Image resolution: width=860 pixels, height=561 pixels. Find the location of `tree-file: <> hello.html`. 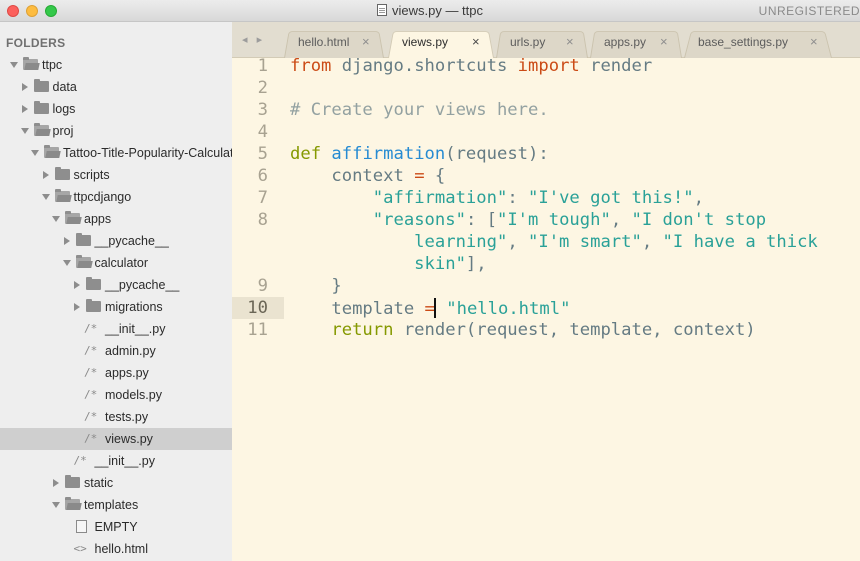

tree-file: <> hello.html is located at coordinates (116, 549).